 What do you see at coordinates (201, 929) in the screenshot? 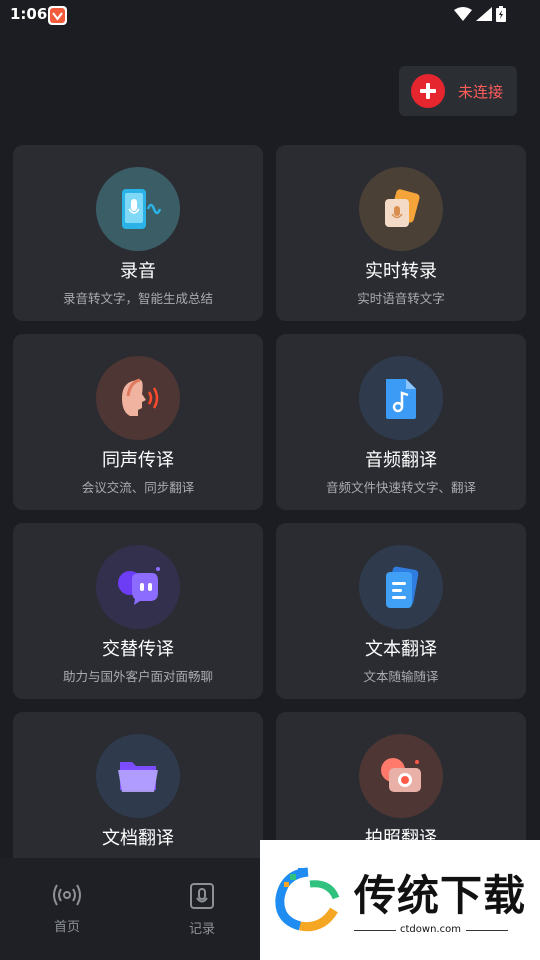
I see `nav-label: 记录` at bounding box center [201, 929].